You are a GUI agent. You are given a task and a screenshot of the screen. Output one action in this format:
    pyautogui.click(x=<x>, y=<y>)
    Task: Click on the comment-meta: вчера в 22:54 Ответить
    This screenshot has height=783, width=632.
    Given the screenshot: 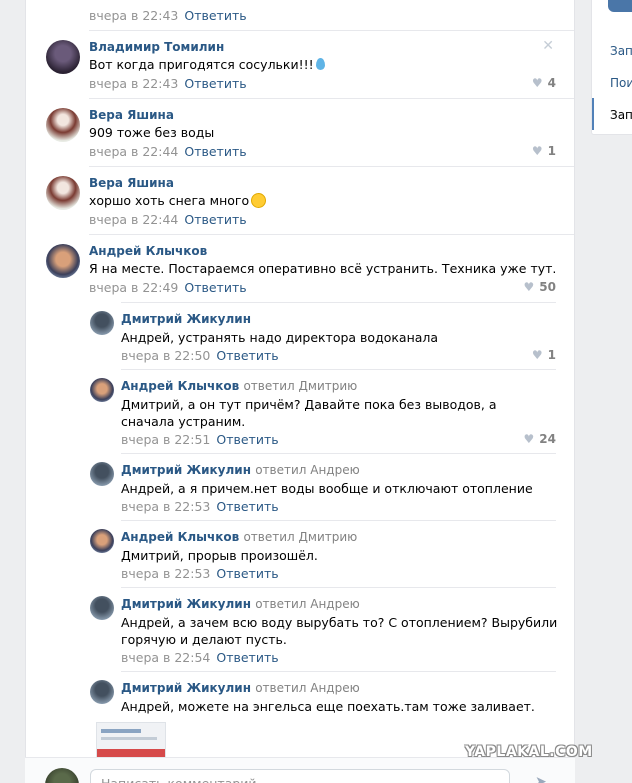 What is the action you would take?
    pyautogui.click(x=200, y=657)
    